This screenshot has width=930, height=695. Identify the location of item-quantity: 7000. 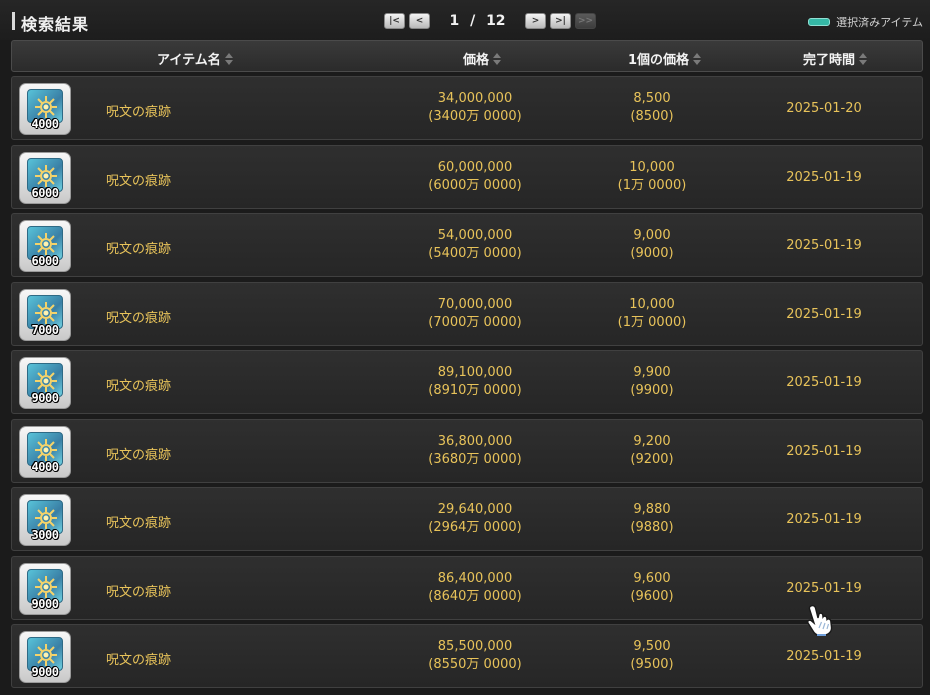
(45, 329).